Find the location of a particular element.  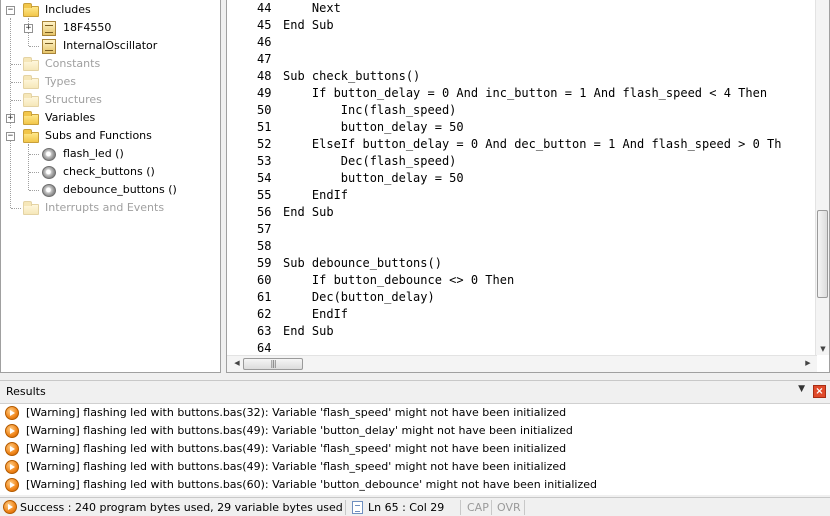

line-number: 50 is located at coordinates (264, 110).